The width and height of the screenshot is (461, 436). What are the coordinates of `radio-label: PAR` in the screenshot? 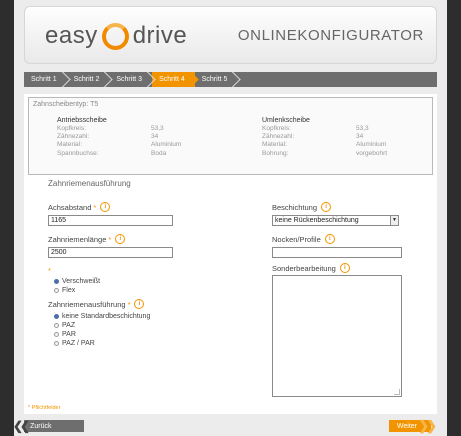 It's located at (69, 334).